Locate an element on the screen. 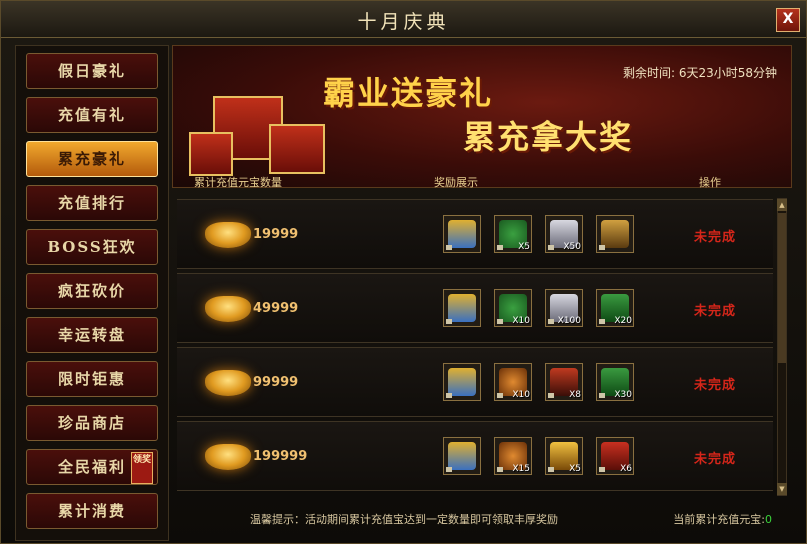 This screenshot has height=544, width=807. sidebar-item-recharge-ranking: 充值排行 is located at coordinates (92, 203).